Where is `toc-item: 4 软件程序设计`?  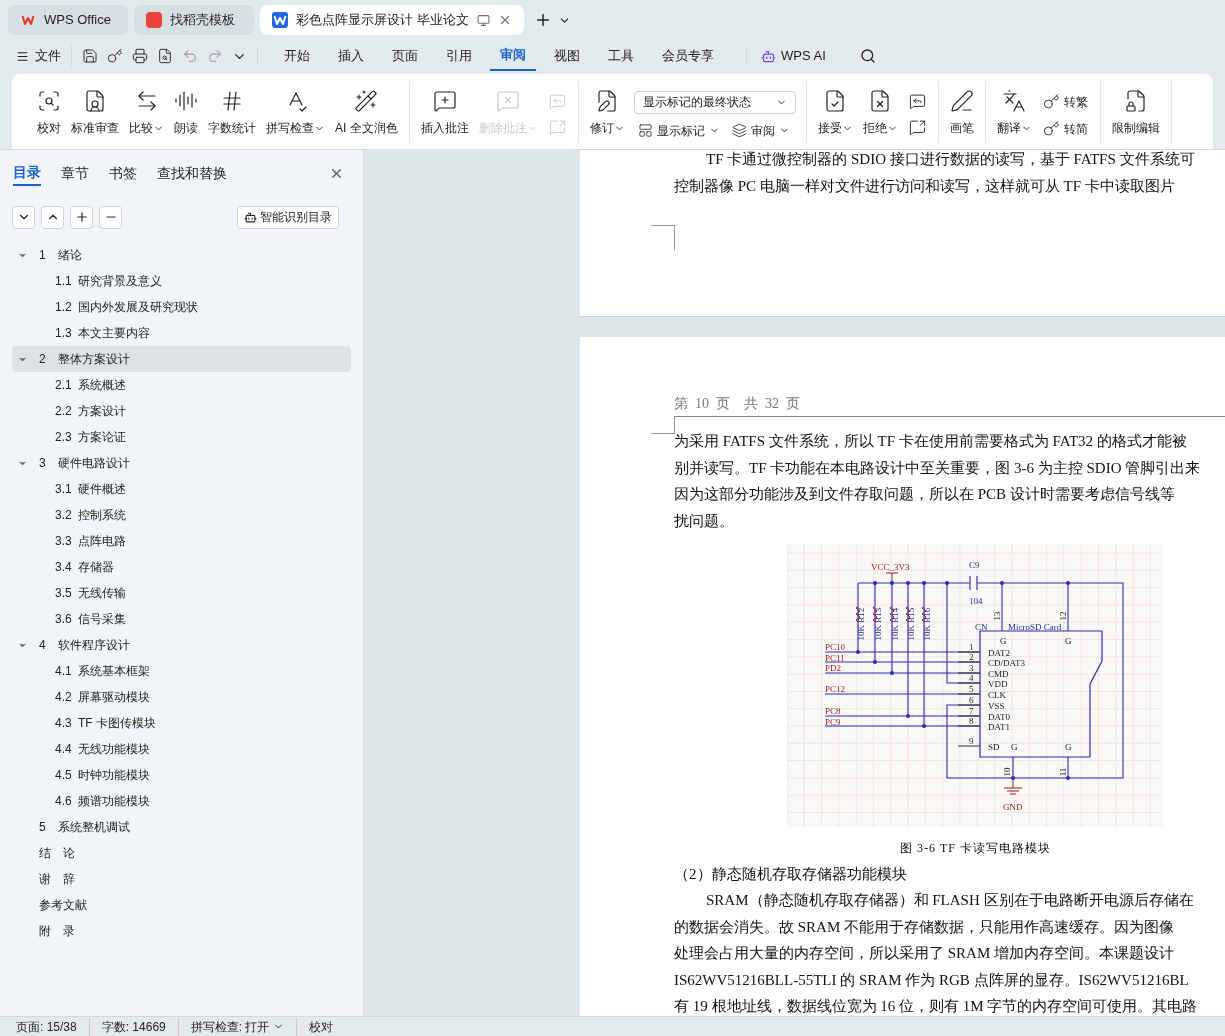 toc-item: 4 软件程序设计 is located at coordinates (181, 645).